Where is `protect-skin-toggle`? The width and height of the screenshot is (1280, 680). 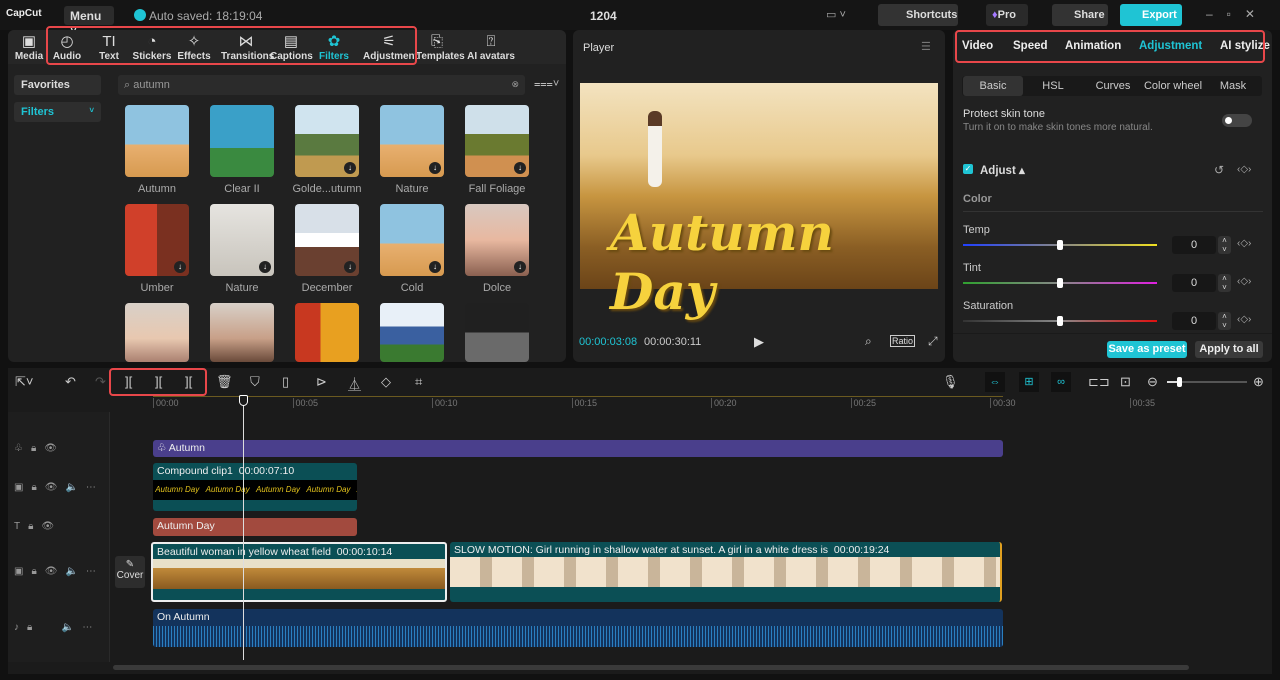
protect-skin-toggle is located at coordinates (1237, 120).